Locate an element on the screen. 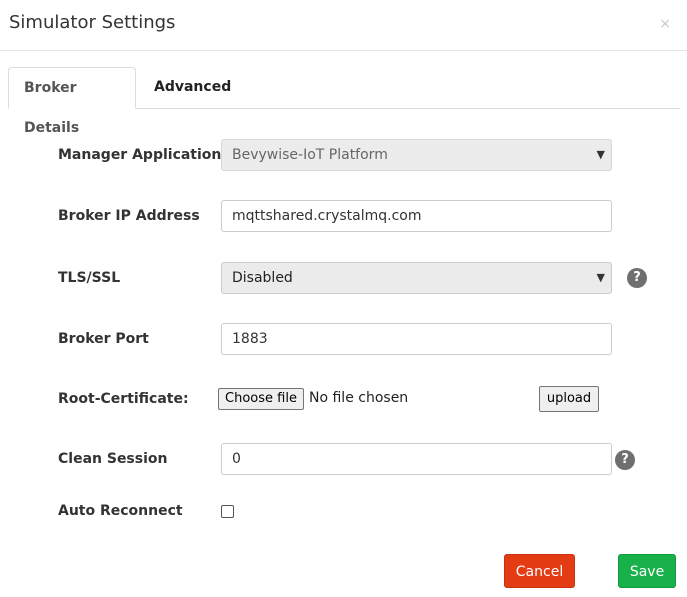 The width and height of the screenshot is (687, 597). row-tls-ssl: TLS/SSL Disabled ▼ ? is located at coordinates (343, 278).